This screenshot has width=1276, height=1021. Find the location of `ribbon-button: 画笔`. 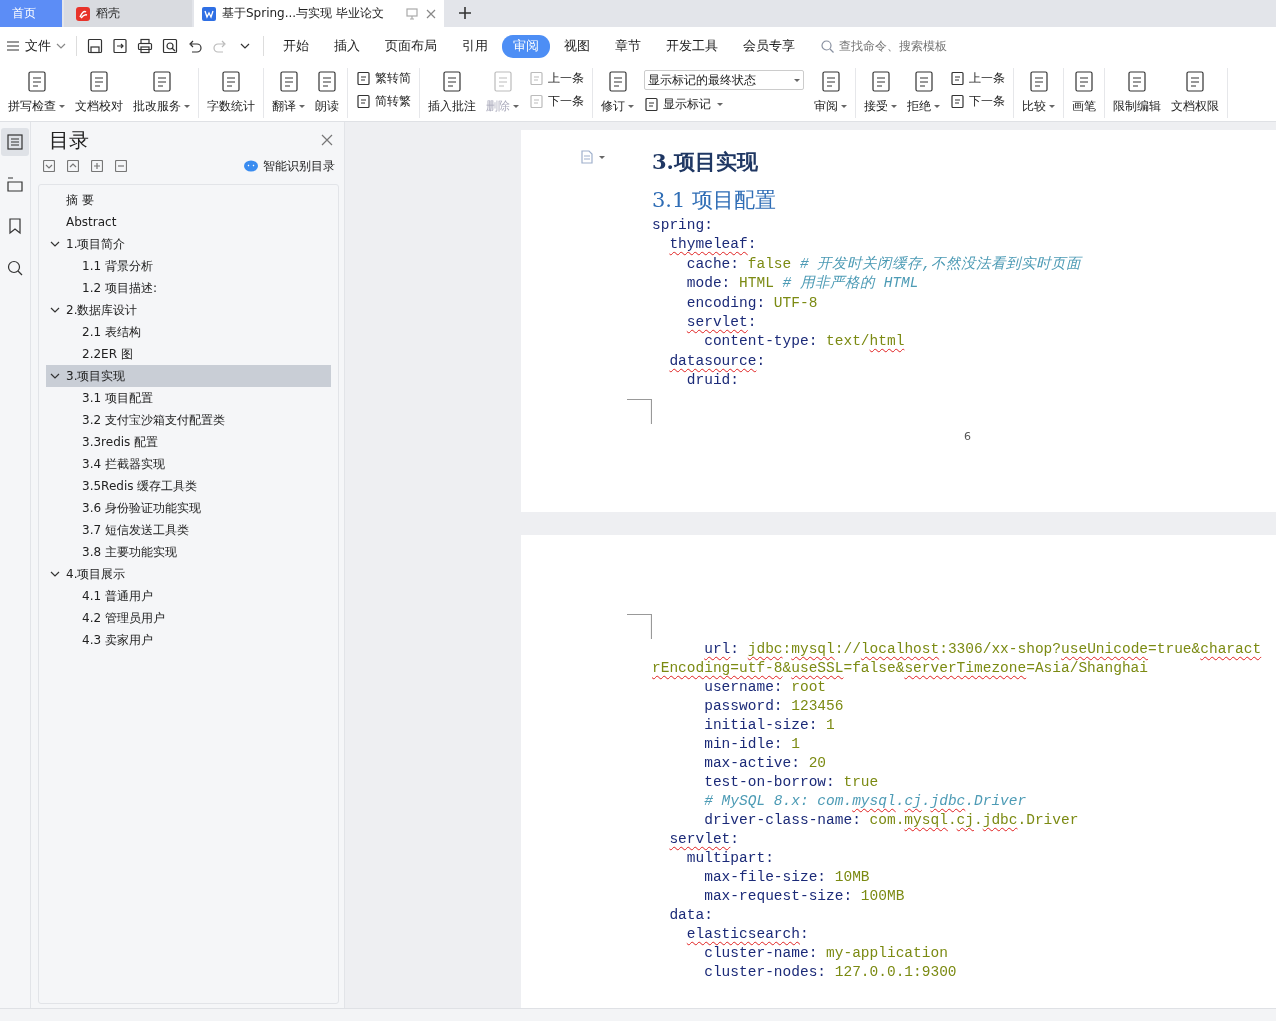

ribbon-button: 画笔 is located at coordinates (1084, 92).